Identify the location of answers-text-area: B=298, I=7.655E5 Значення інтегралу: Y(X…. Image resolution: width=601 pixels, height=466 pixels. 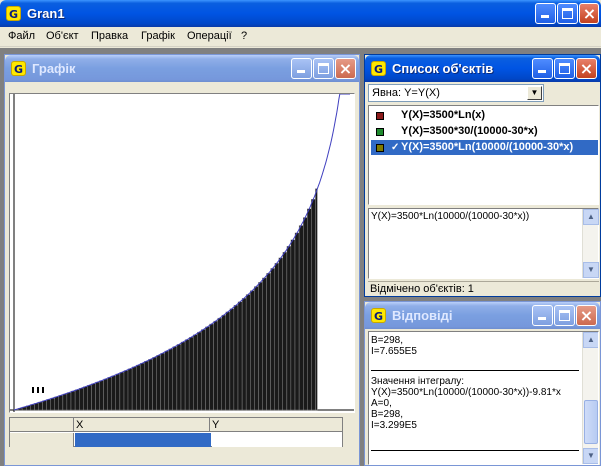
(483, 398).